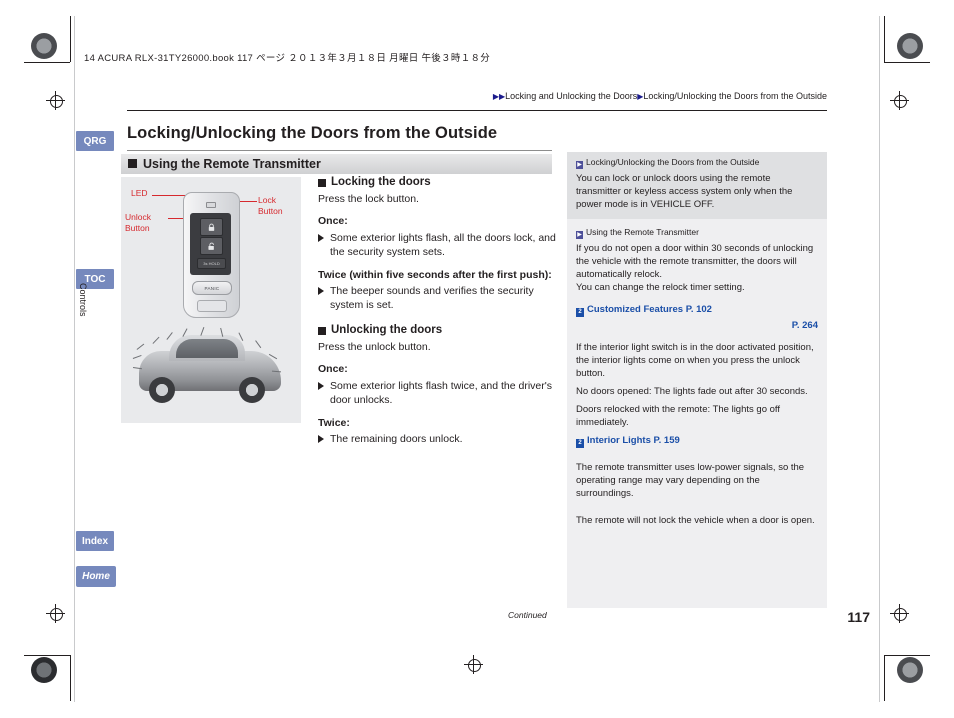  I want to click on car-rear-wheel, so click(252, 390).